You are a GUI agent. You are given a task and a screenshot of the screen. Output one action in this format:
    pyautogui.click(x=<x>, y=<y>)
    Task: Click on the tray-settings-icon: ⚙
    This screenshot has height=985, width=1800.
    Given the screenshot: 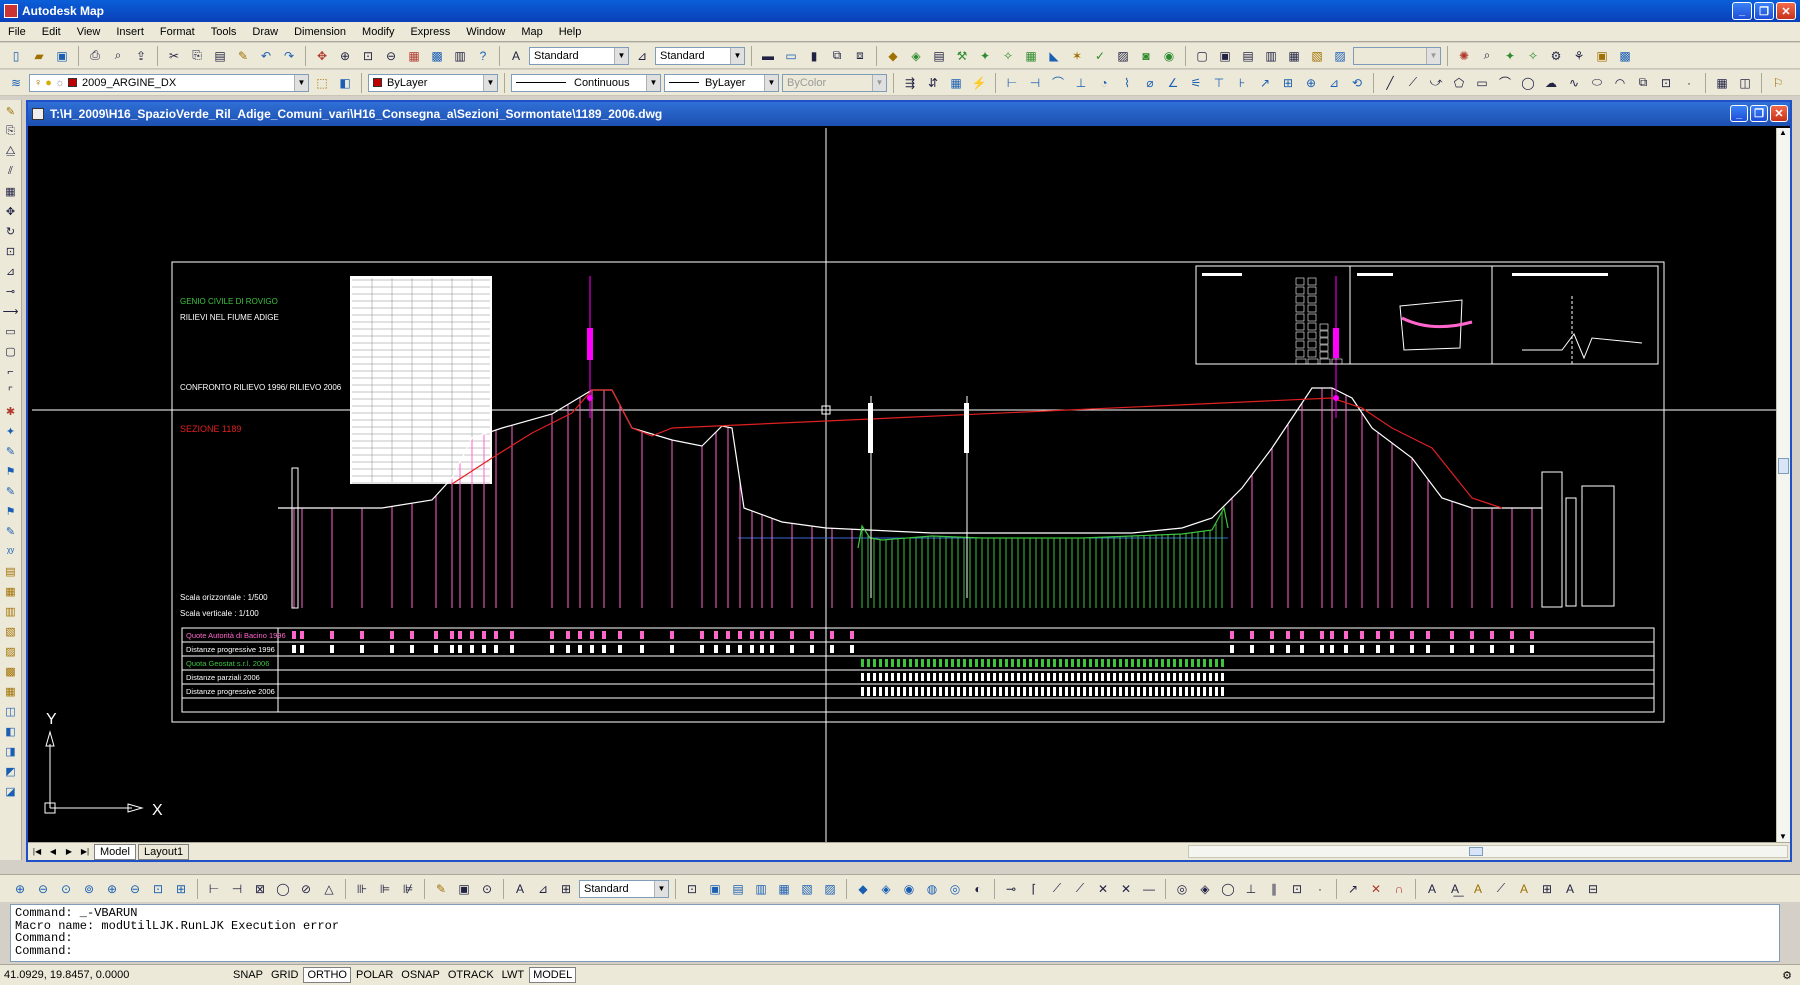 What is the action you would take?
    pyautogui.click(x=1787, y=975)
    